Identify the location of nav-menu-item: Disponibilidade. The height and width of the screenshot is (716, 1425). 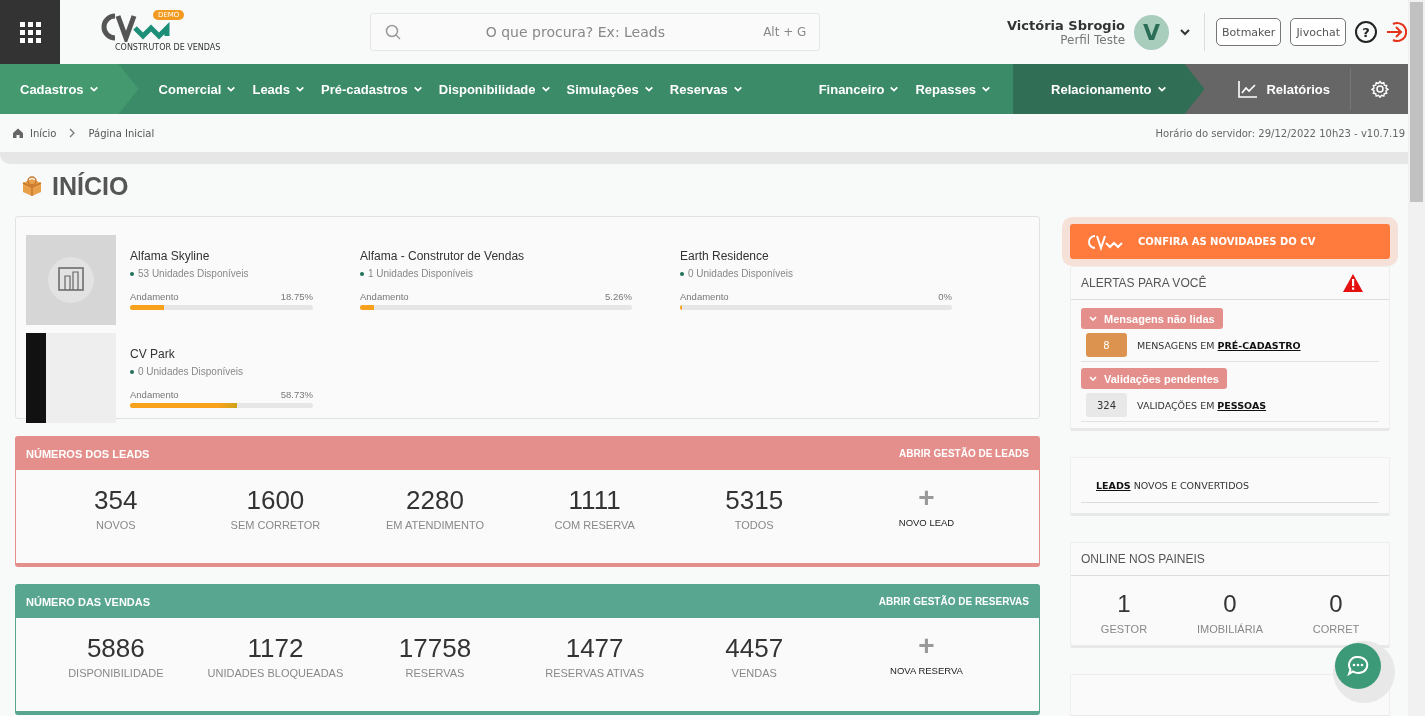
(494, 89).